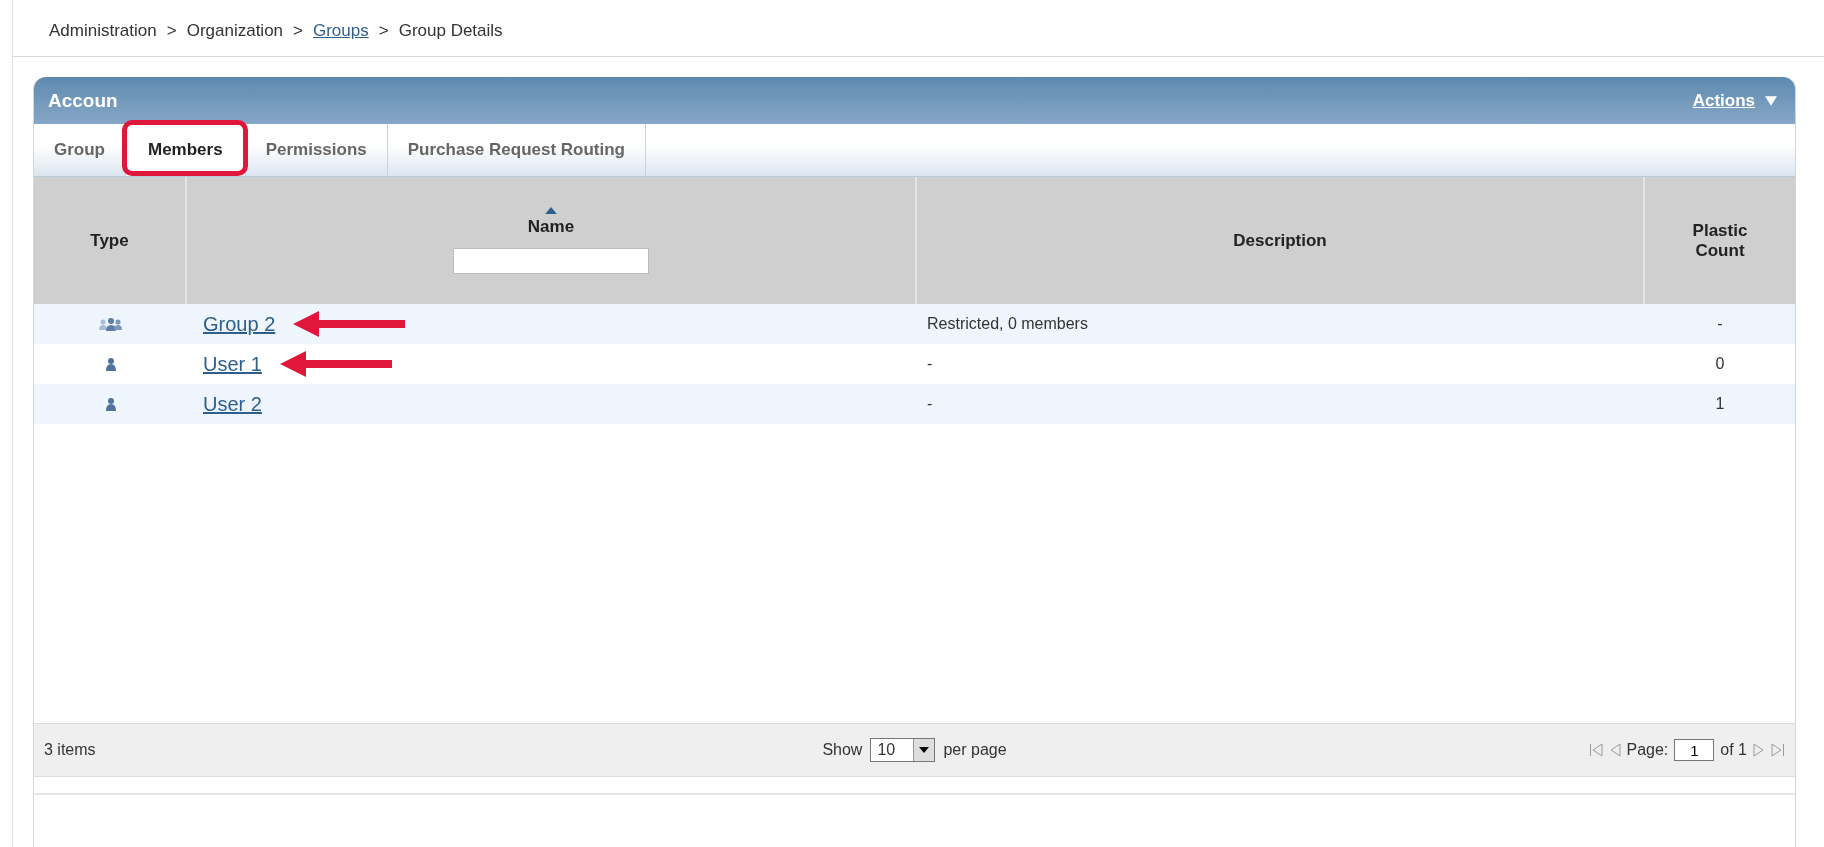 This screenshot has height=847, width=1824. I want to click on item-count: 3 items, so click(70, 750).